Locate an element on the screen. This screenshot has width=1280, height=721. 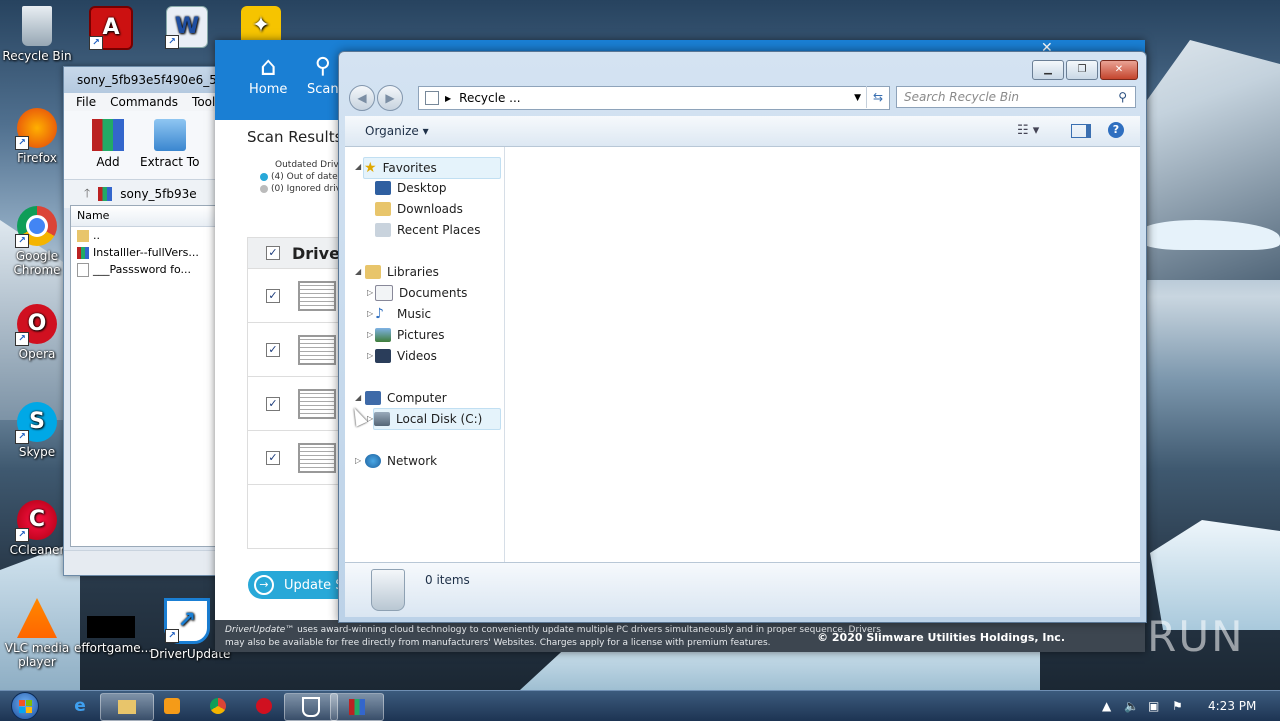
ccleaner-icon: C ↗ is located at coordinates (36, 521).